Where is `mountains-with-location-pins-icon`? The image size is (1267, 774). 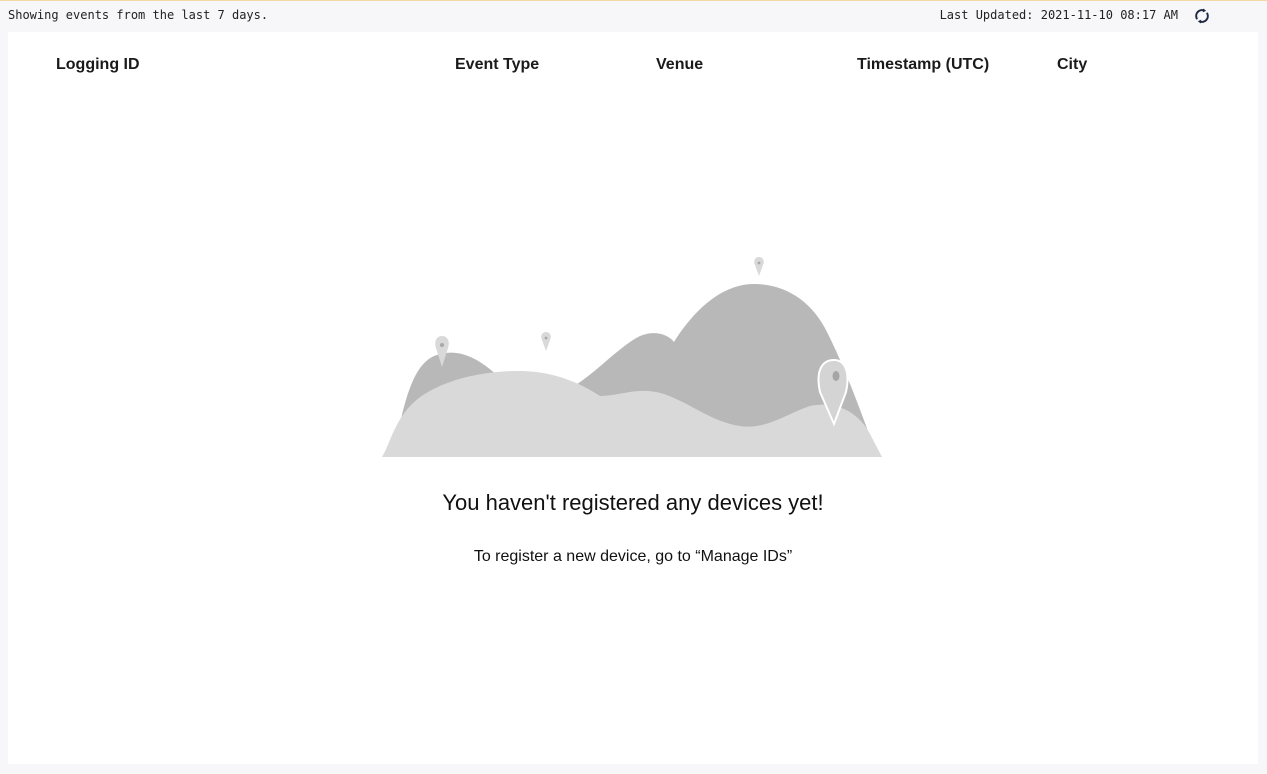 mountains-with-location-pins-icon is located at coordinates (632, 357).